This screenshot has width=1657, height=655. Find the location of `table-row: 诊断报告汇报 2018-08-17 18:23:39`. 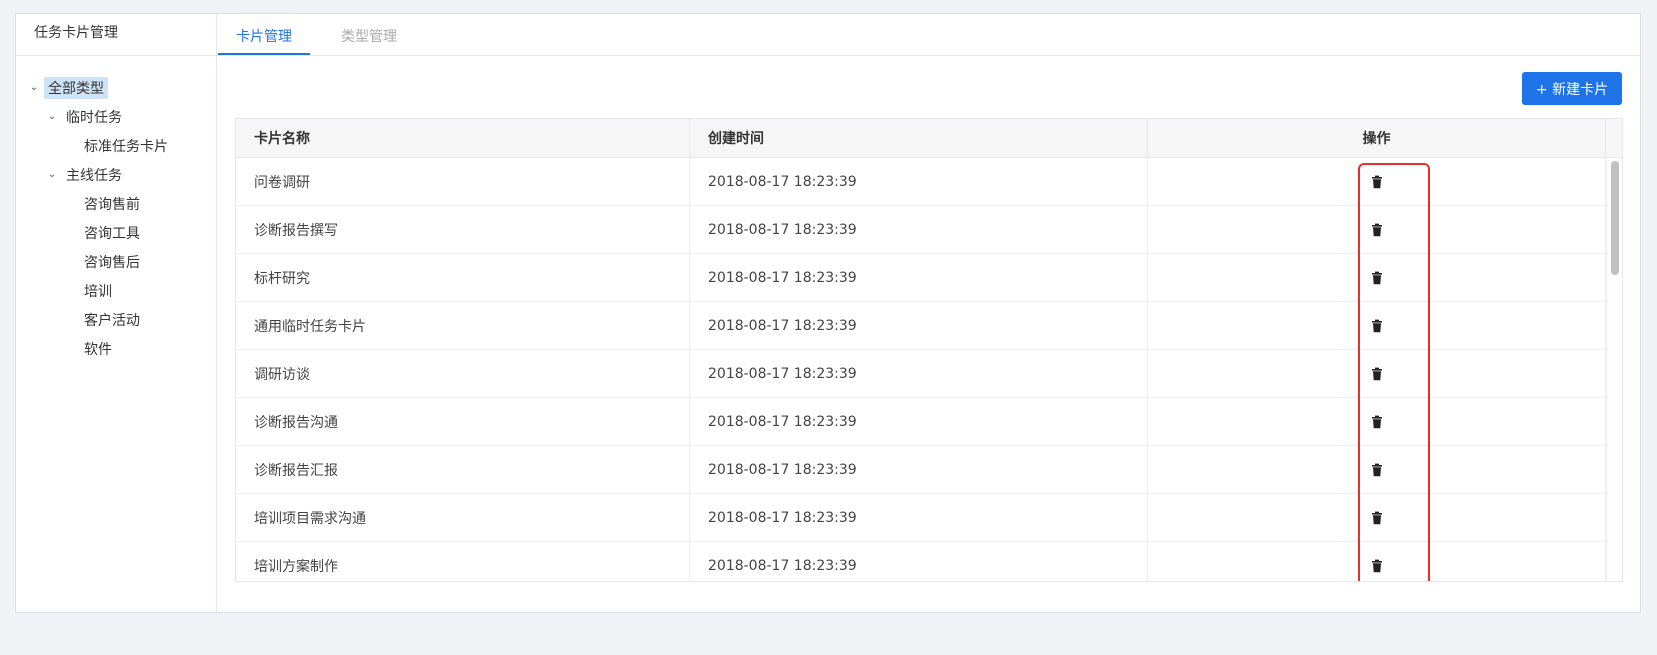

table-row: 诊断报告汇报 2018-08-17 18:23:39 is located at coordinates (929, 470).